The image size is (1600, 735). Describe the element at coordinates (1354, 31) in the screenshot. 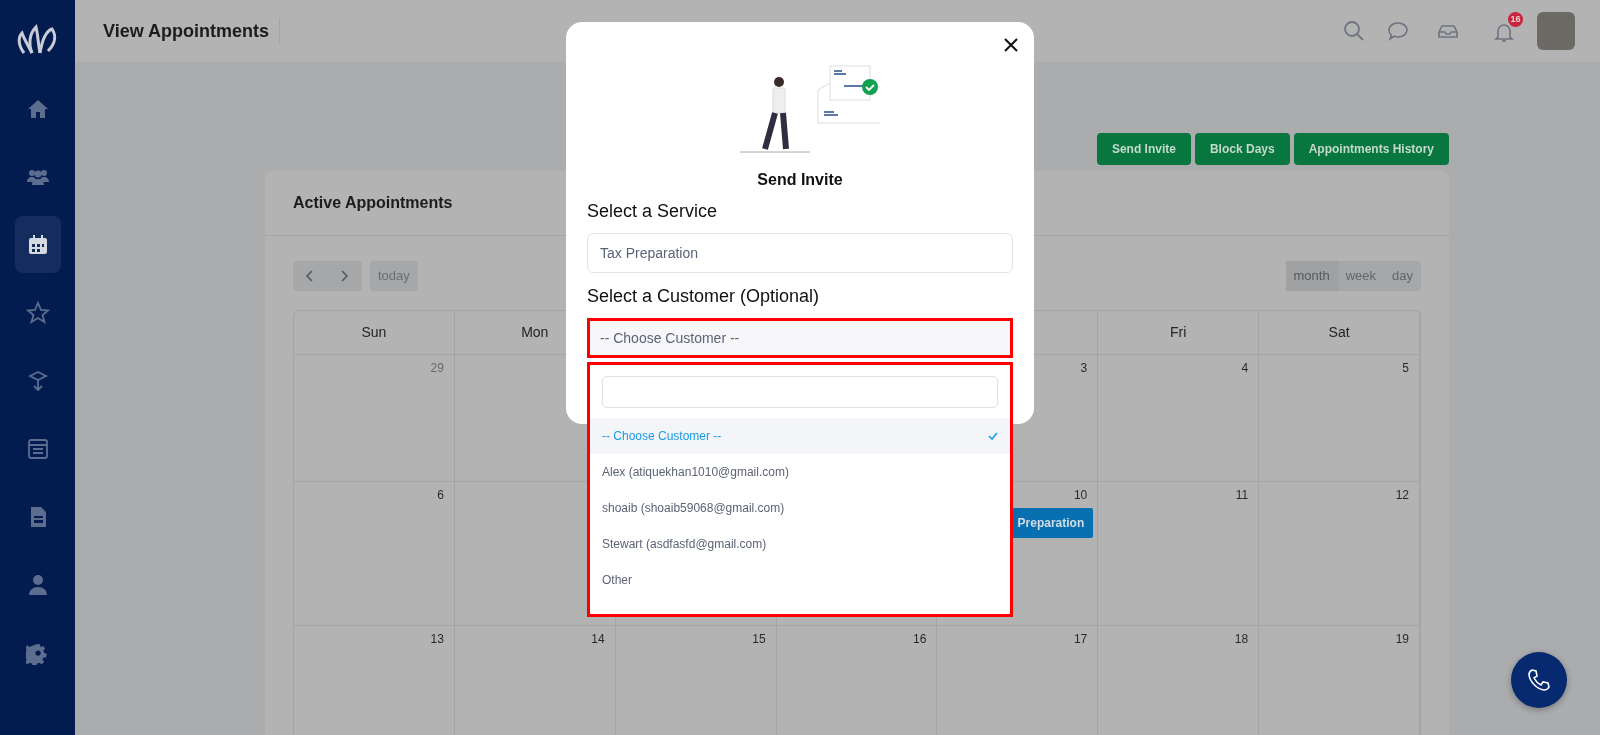

I see `search-icon` at that location.